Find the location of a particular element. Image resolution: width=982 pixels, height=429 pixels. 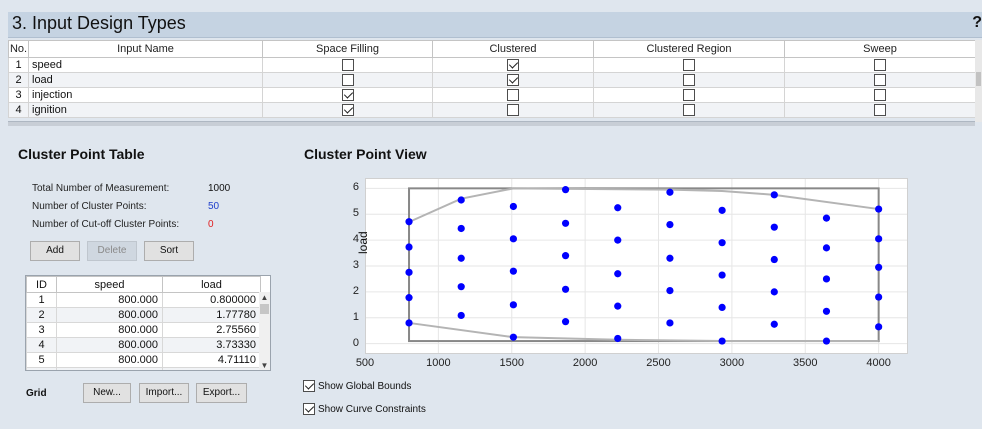

delete-button: Delete is located at coordinates (112, 251).